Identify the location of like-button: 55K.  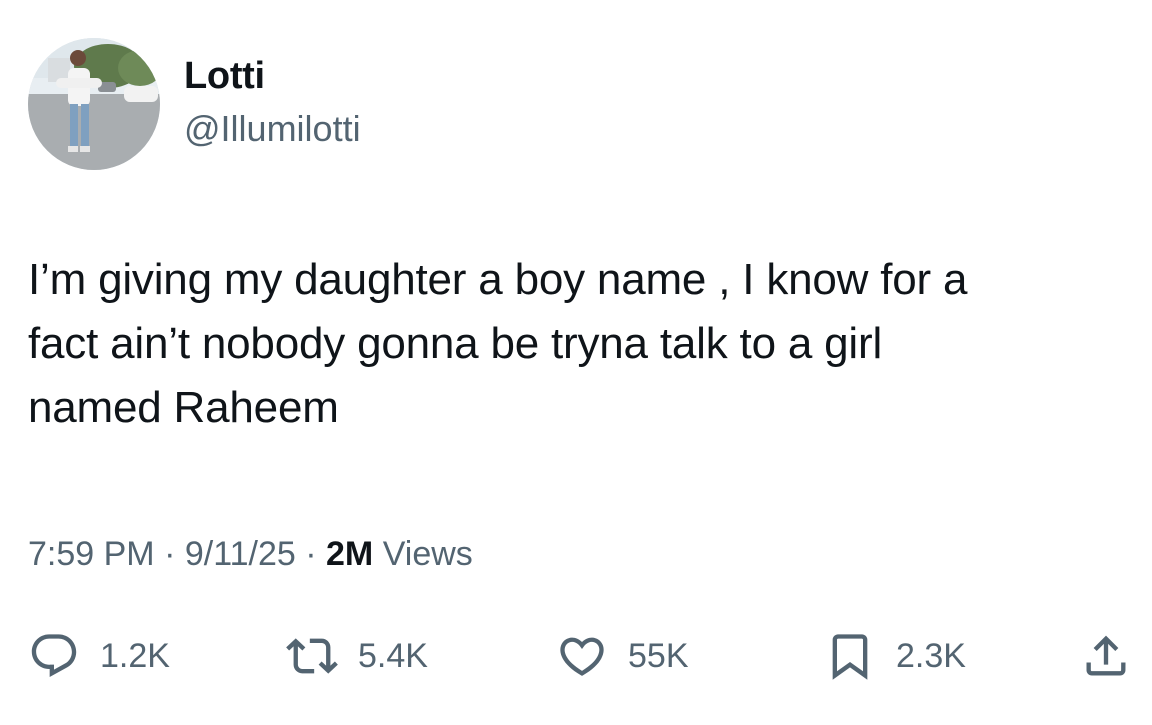
(622, 656).